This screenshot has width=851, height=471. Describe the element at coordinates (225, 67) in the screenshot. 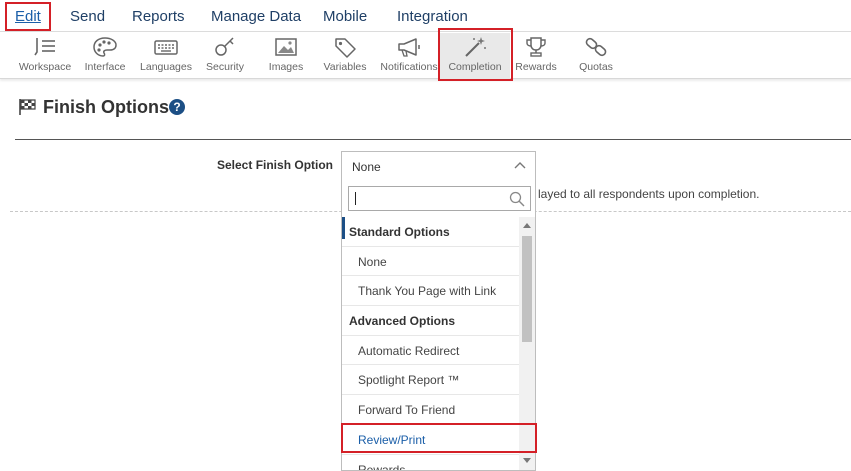

I see `toolbar-label: Security` at that location.